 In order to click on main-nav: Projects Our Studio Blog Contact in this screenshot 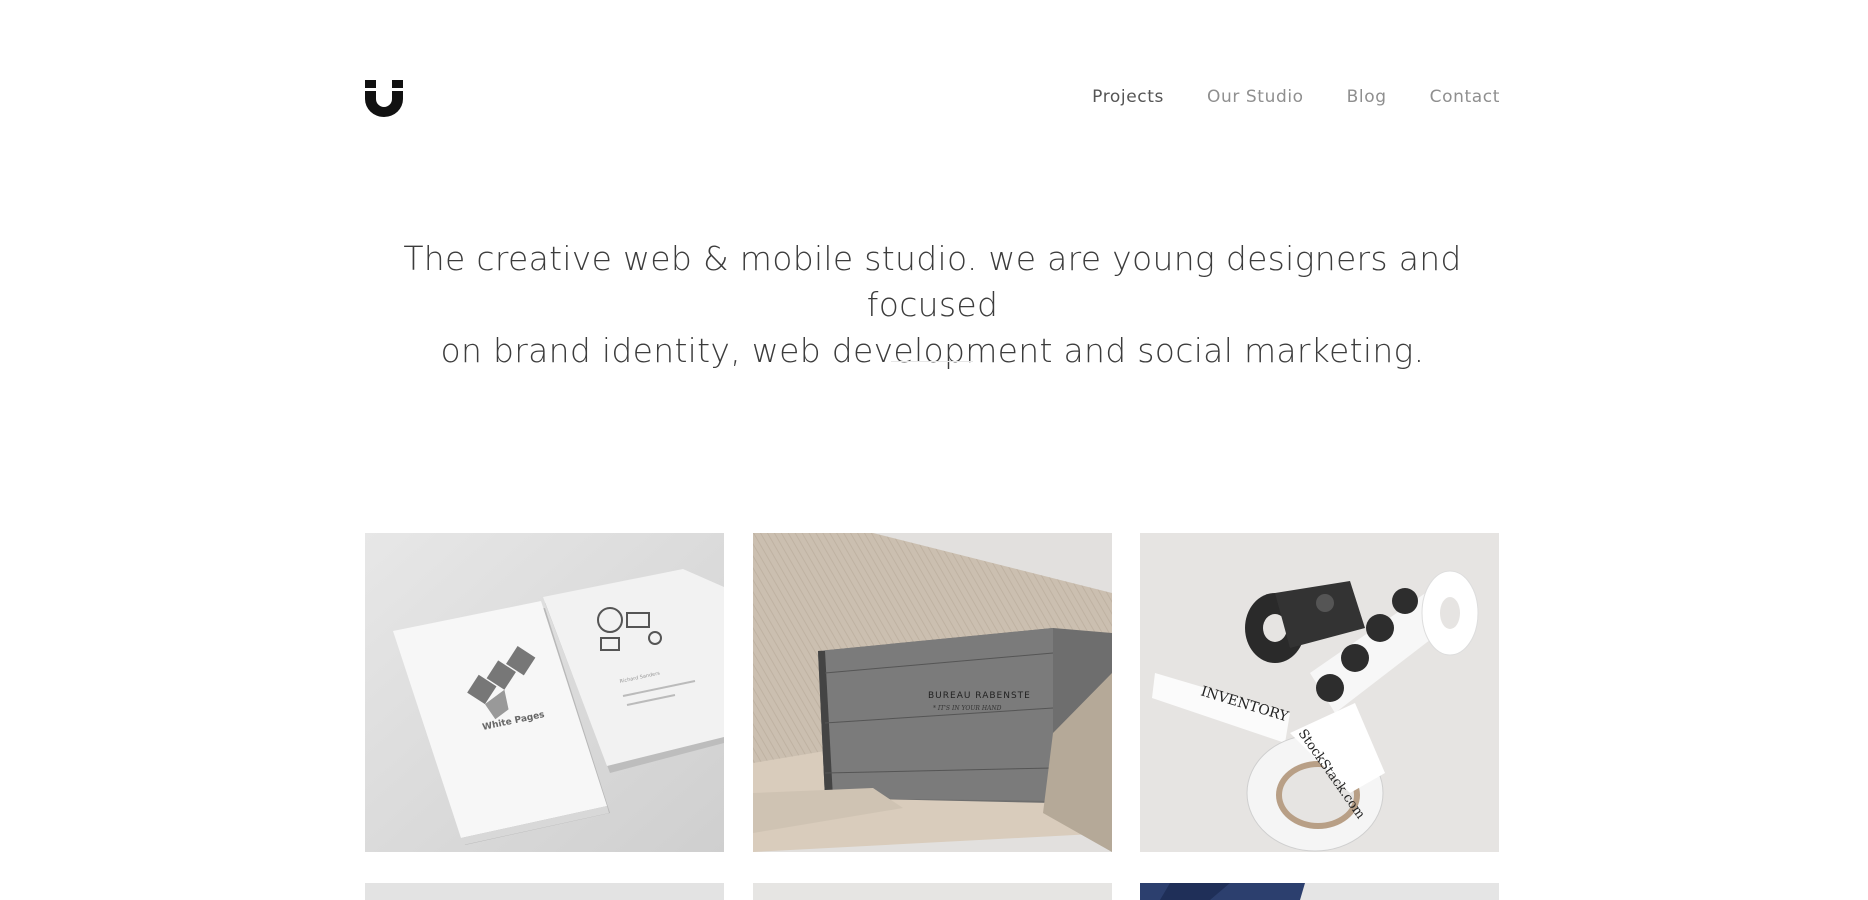, I will do `click(1274, 97)`.